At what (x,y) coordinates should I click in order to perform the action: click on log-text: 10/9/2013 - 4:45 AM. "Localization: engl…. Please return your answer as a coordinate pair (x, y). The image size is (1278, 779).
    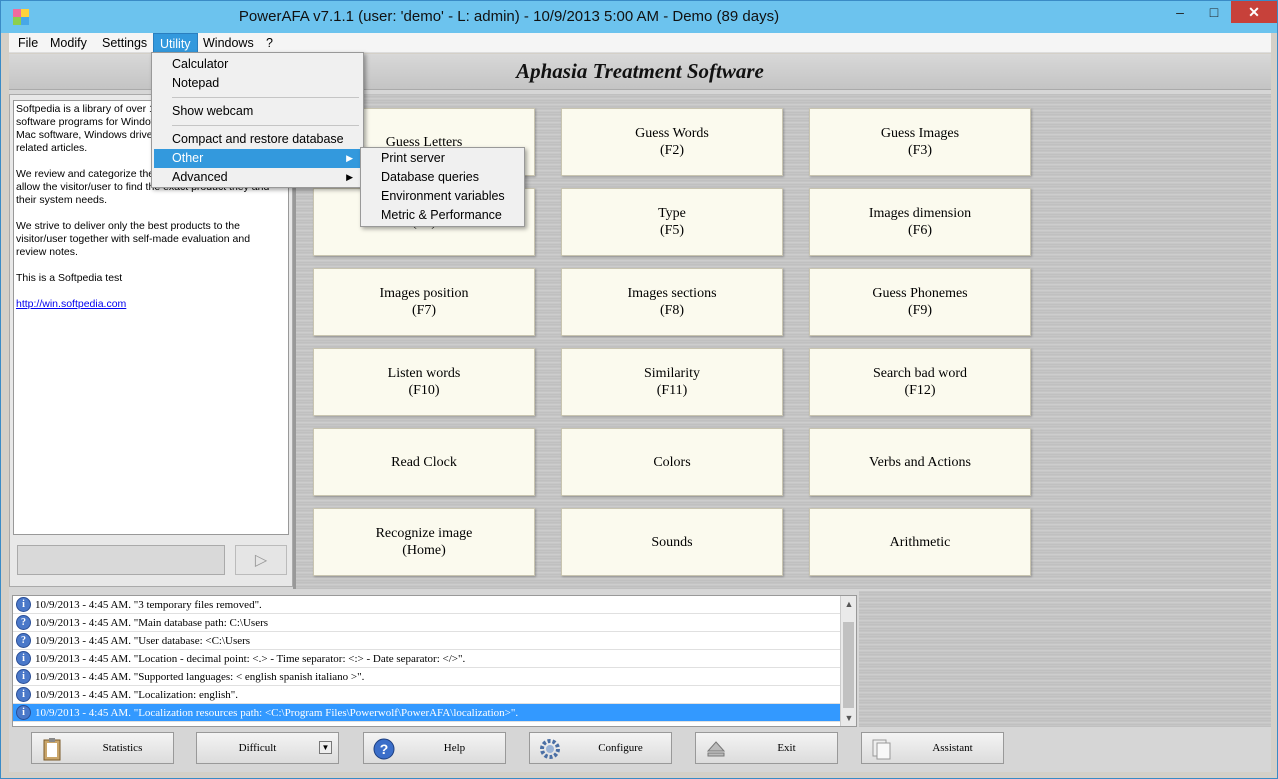
    Looking at the image, I should click on (136, 695).